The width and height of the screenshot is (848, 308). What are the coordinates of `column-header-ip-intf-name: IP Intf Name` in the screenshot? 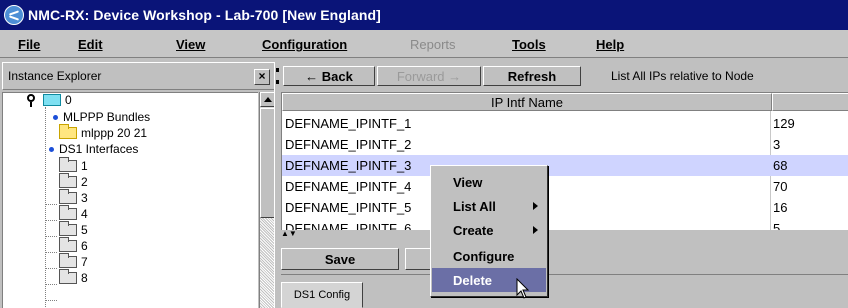 It's located at (527, 102).